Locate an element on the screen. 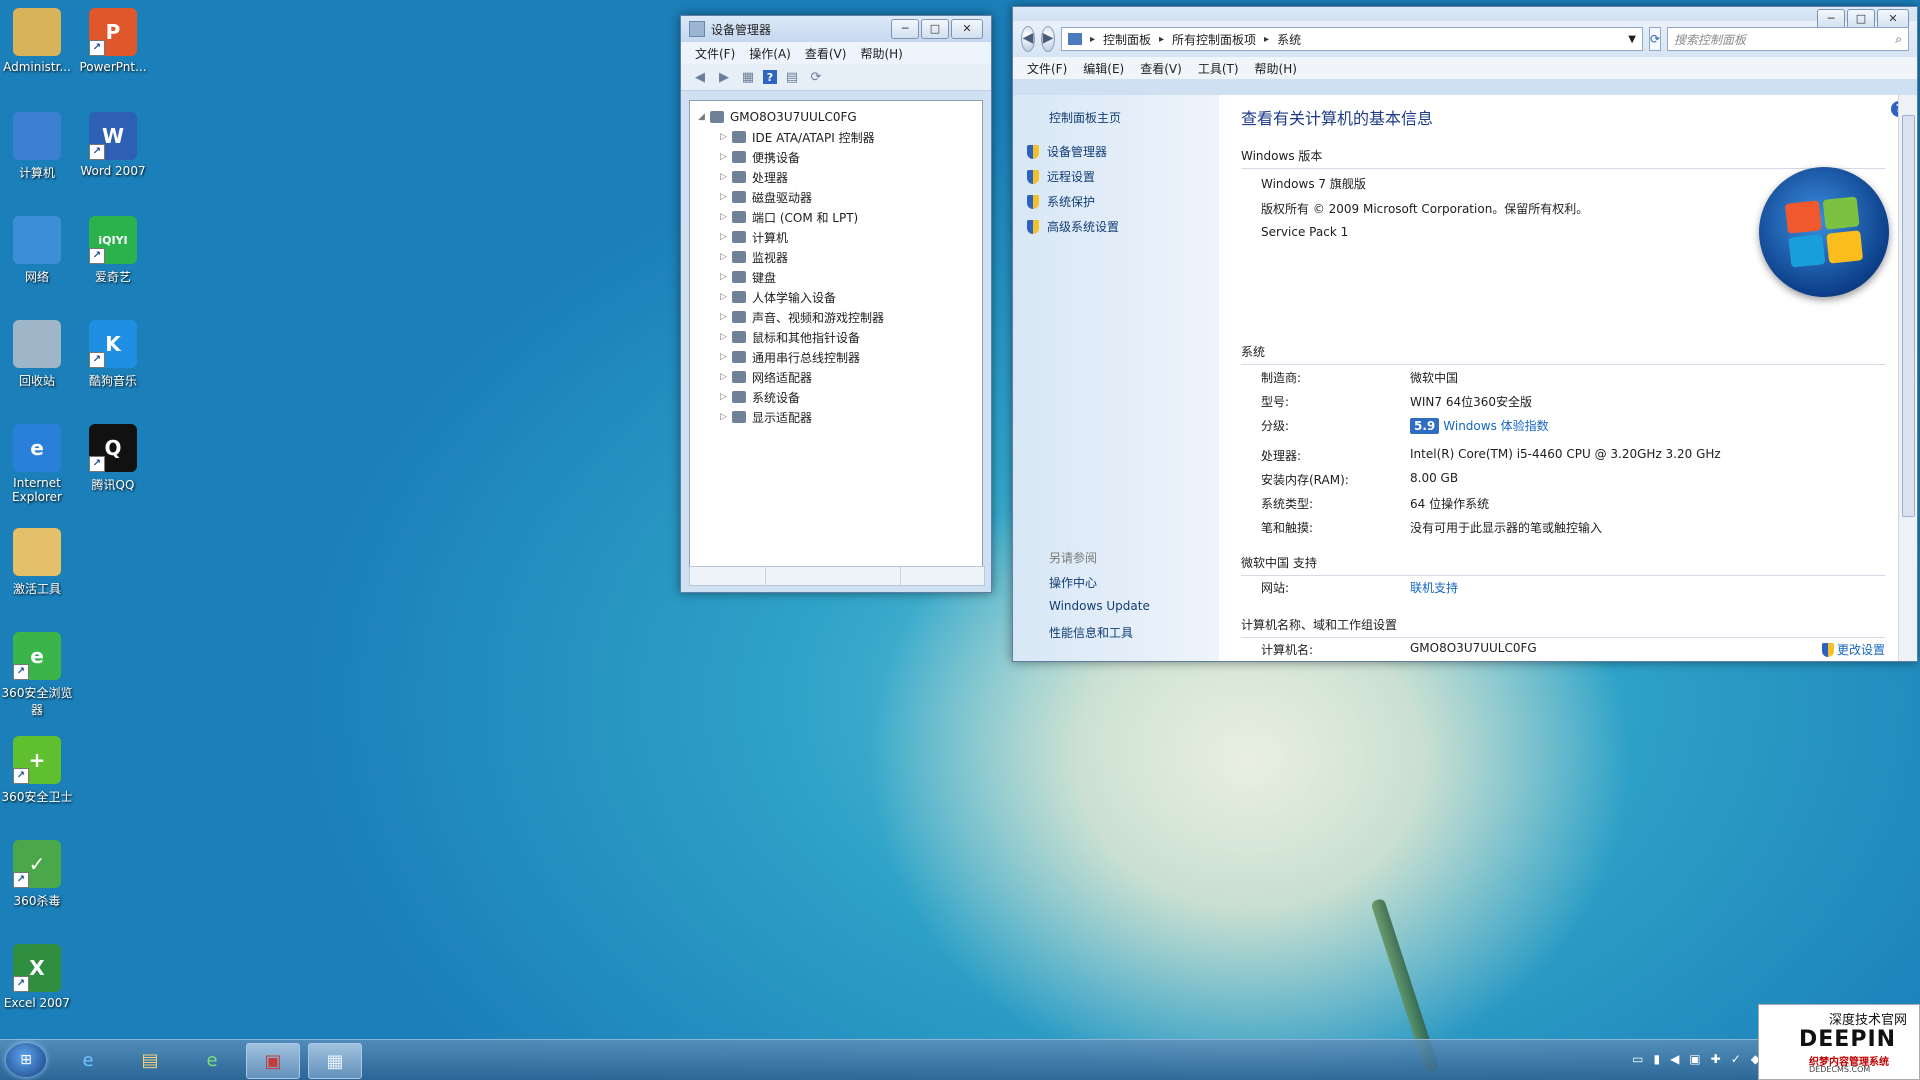 The image size is (1920, 1080). search-input: 搜索控制面板 ⌕ is located at coordinates (1788, 39).